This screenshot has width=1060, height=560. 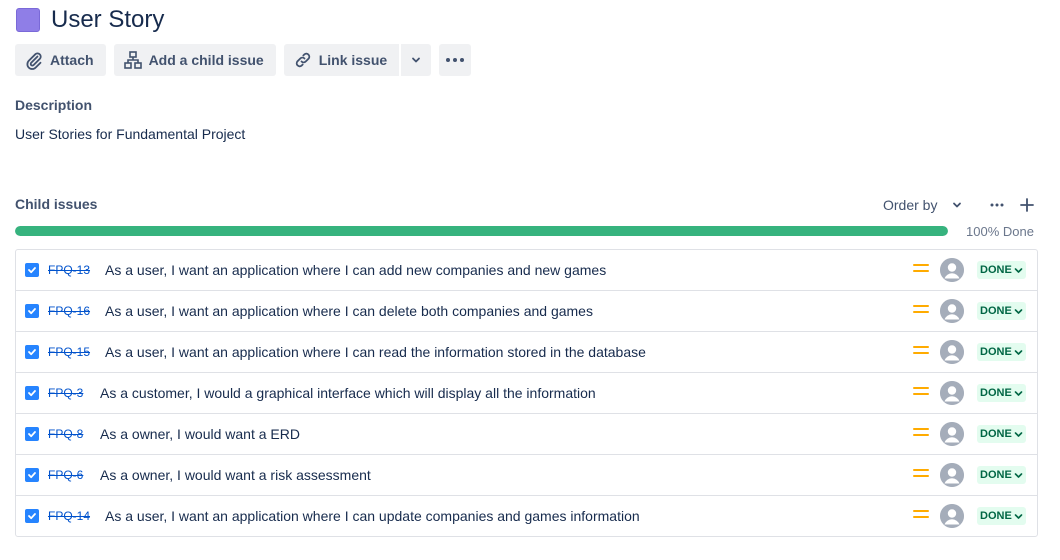 I want to click on link-issue-button: Link issue, so click(x=341, y=60).